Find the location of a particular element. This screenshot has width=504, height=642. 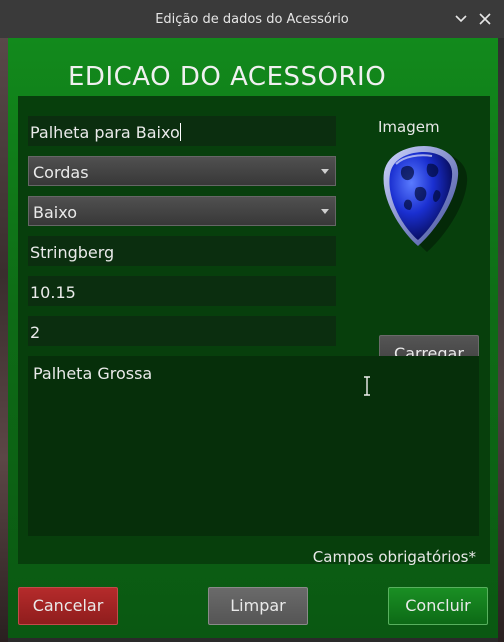

chevron-down-icon is located at coordinates (461, 19).